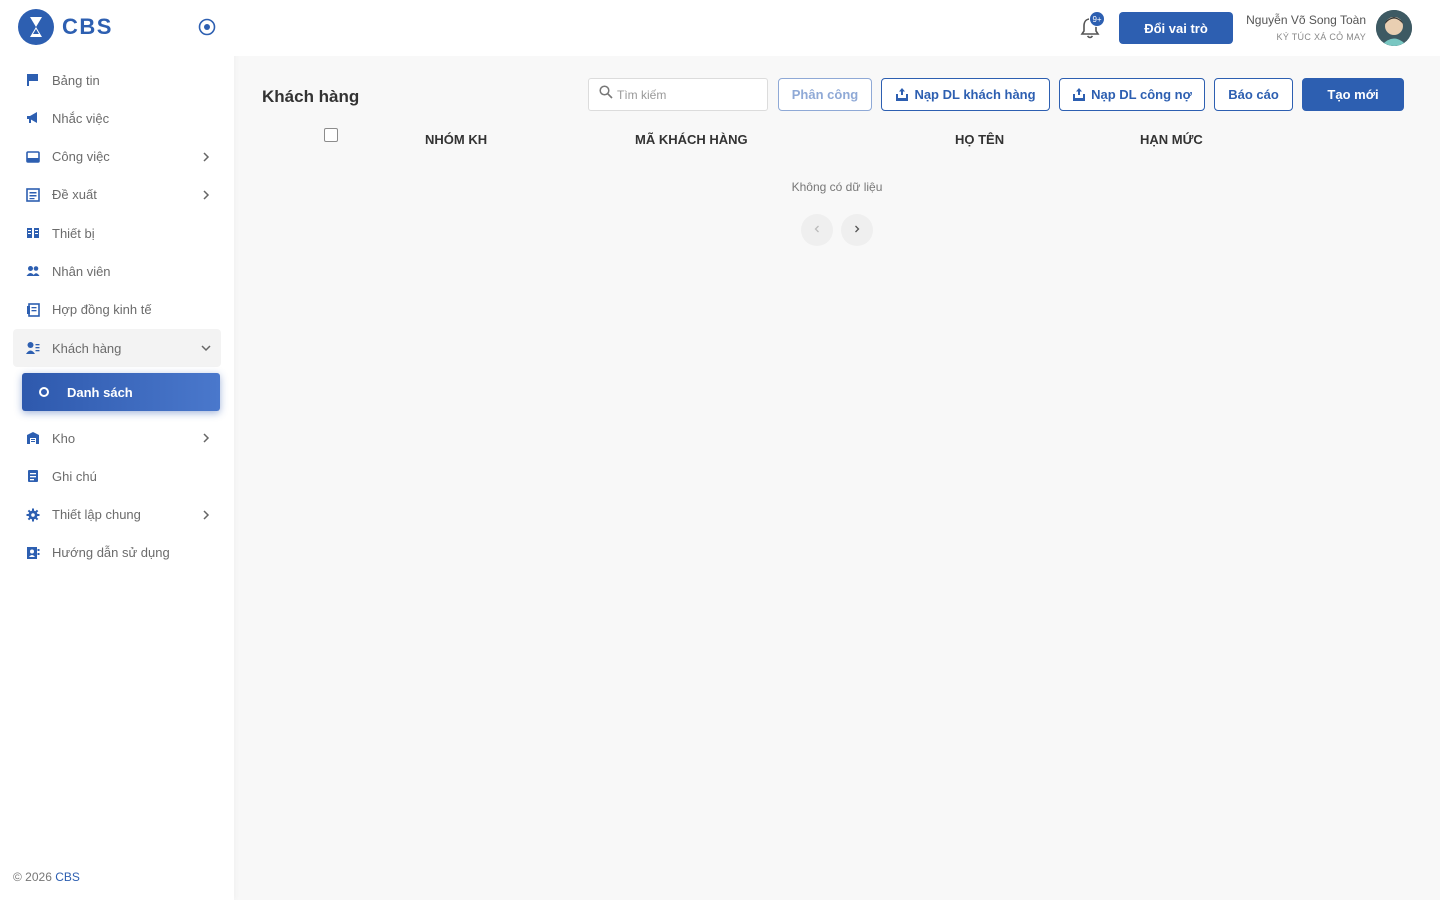  What do you see at coordinates (74, 195) in the screenshot?
I see `sidebar-item-label: Đề xuất` at bounding box center [74, 195].